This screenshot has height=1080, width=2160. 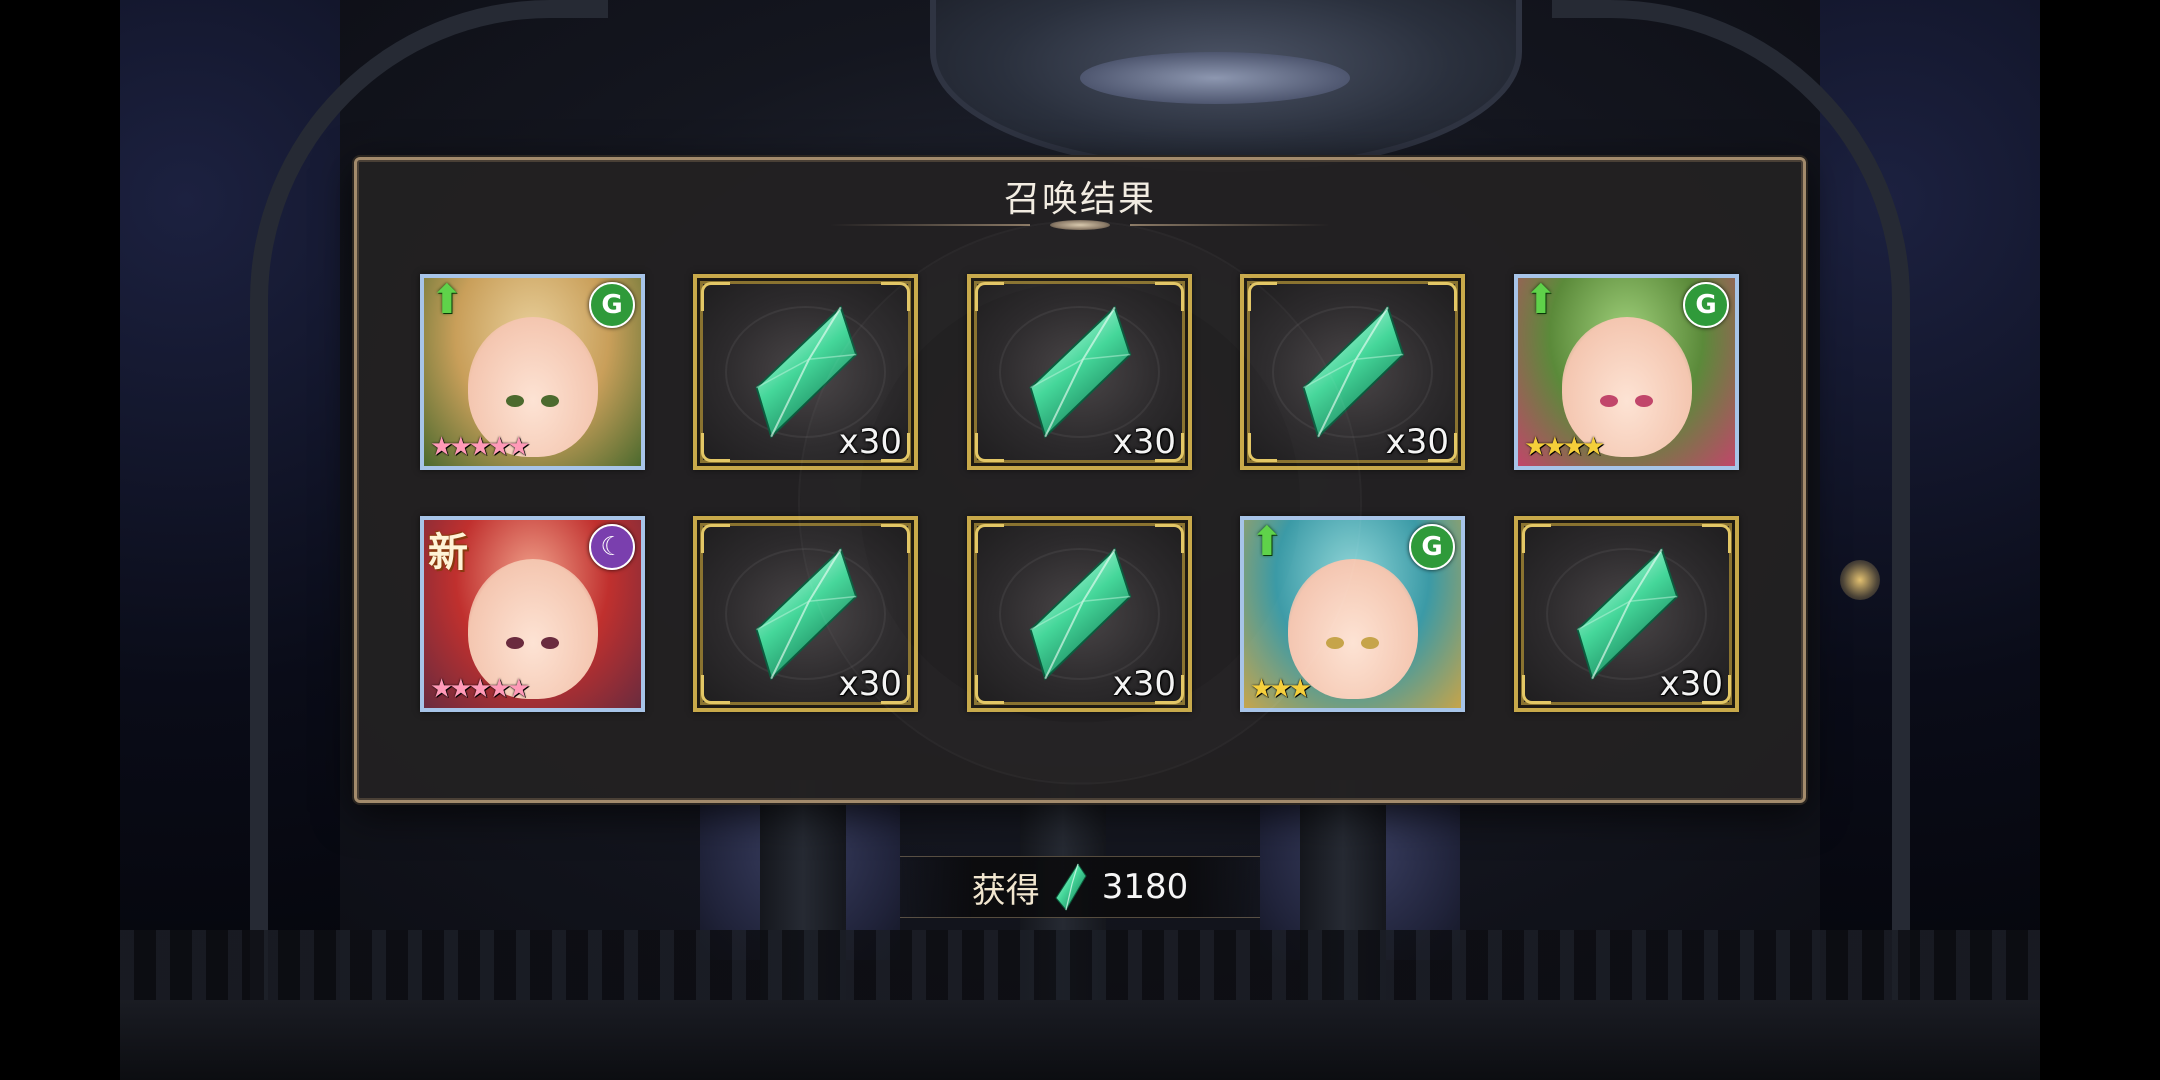 What do you see at coordinates (1079, 199) in the screenshot?
I see `panel-title: 召唤结果` at bounding box center [1079, 199].